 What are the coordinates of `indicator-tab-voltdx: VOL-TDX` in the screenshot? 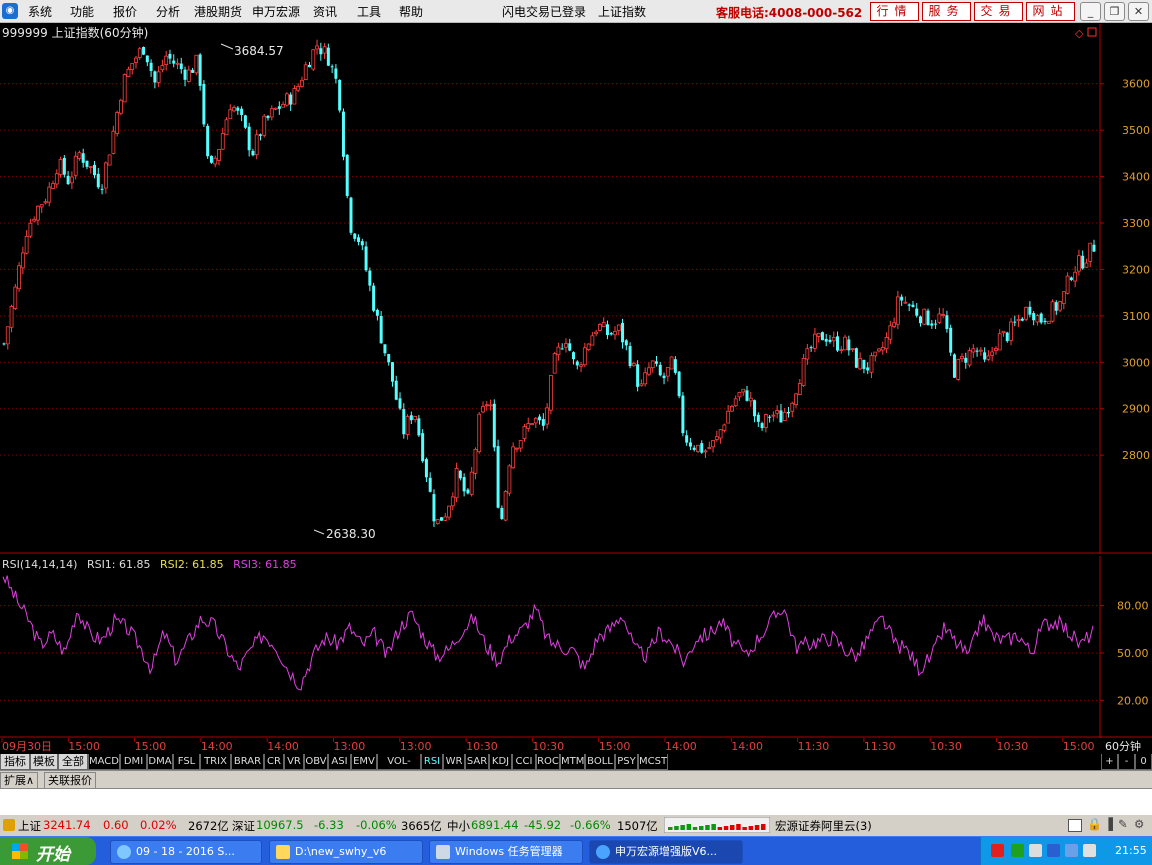 It's located at (399, 768).